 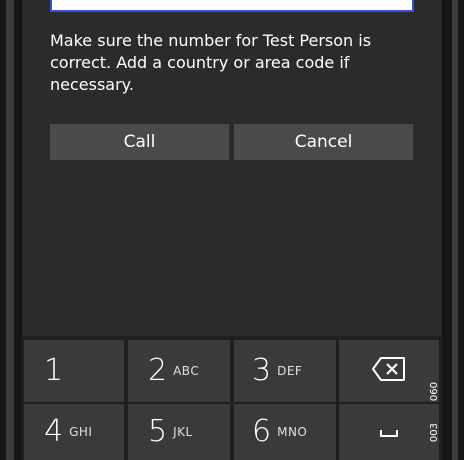 What do you see at coordinates (434, 412) in the screenshot?
I see `build-label: 060 003` at bounding box center [434, 412].